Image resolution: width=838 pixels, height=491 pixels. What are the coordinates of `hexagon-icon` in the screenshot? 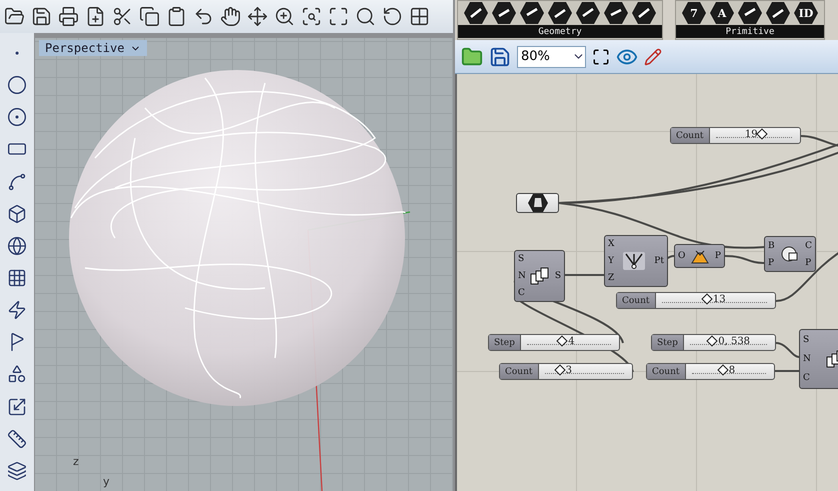 It's located at (538, 203).